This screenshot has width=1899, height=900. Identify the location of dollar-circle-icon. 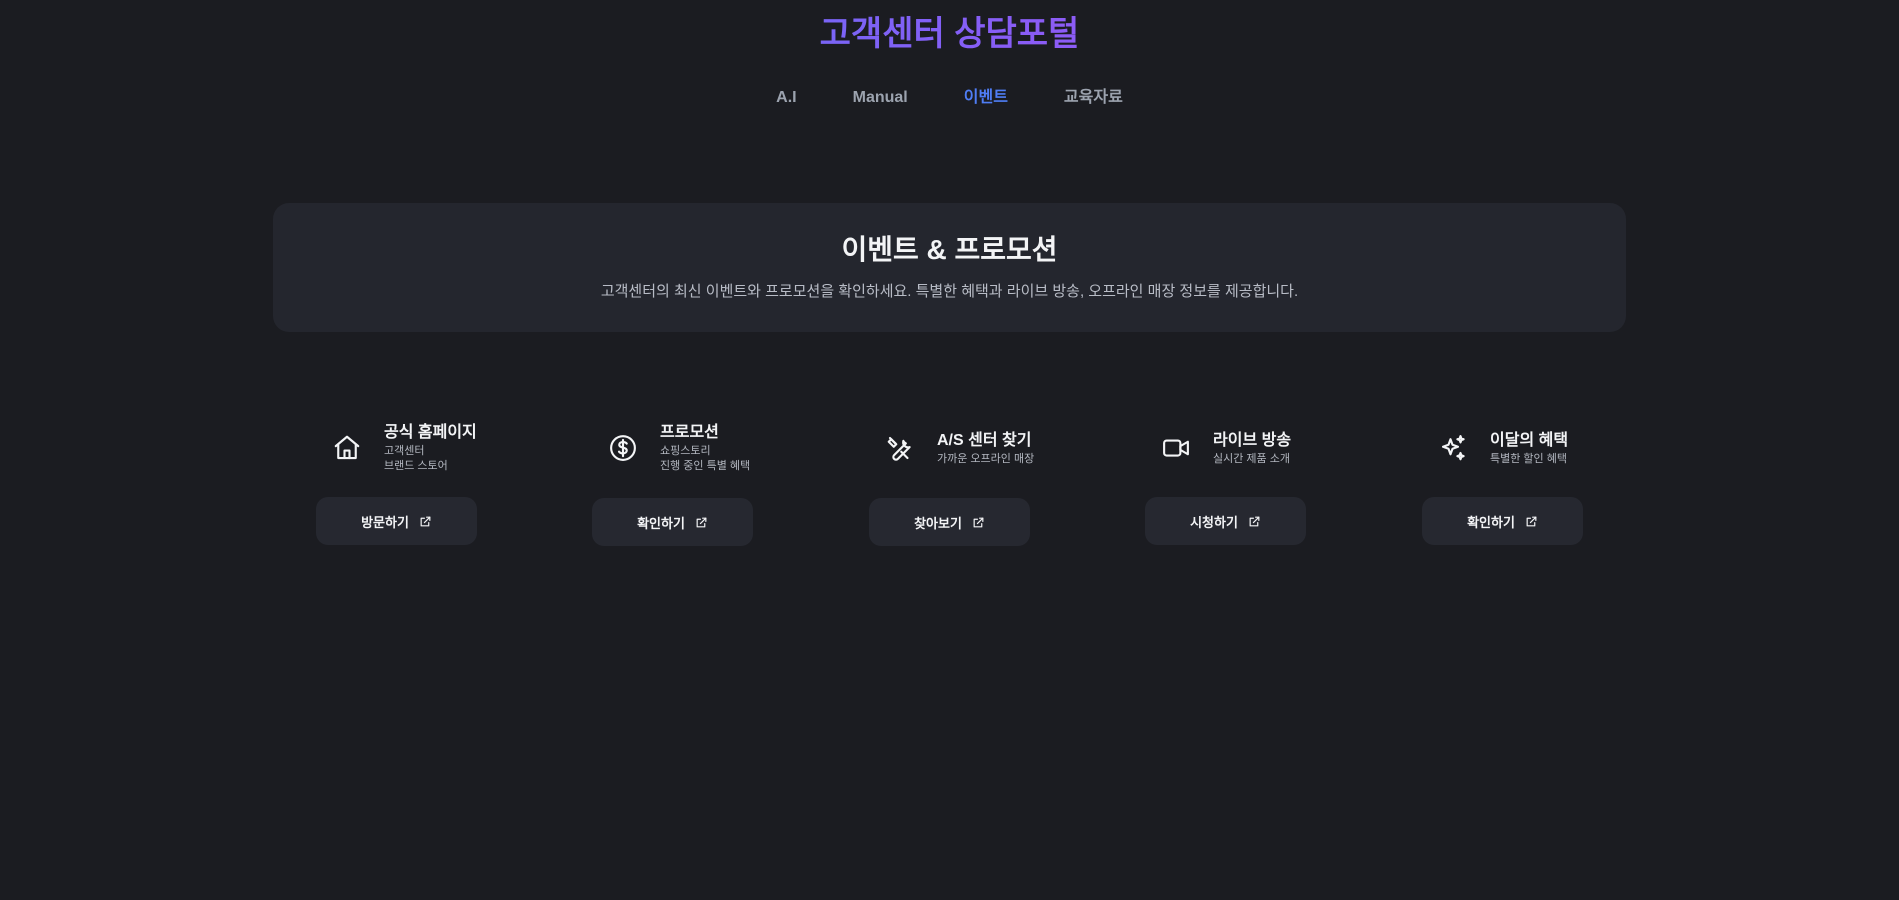
(623, 448).